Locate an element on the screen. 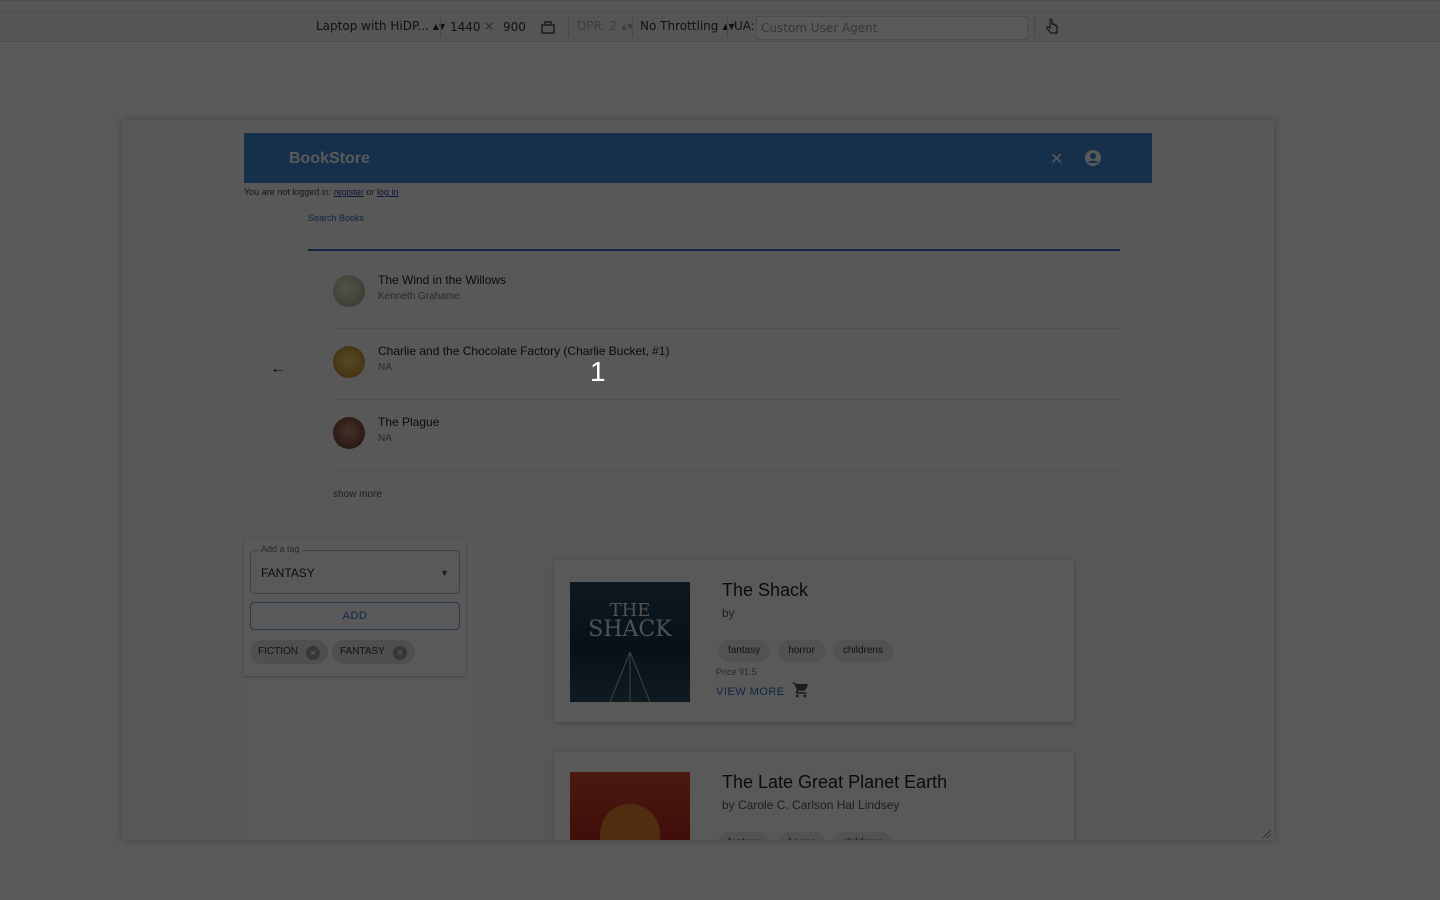 This screenshot has width=1440, height=900. ua-label: UA: is located at coordinates (744, 26).